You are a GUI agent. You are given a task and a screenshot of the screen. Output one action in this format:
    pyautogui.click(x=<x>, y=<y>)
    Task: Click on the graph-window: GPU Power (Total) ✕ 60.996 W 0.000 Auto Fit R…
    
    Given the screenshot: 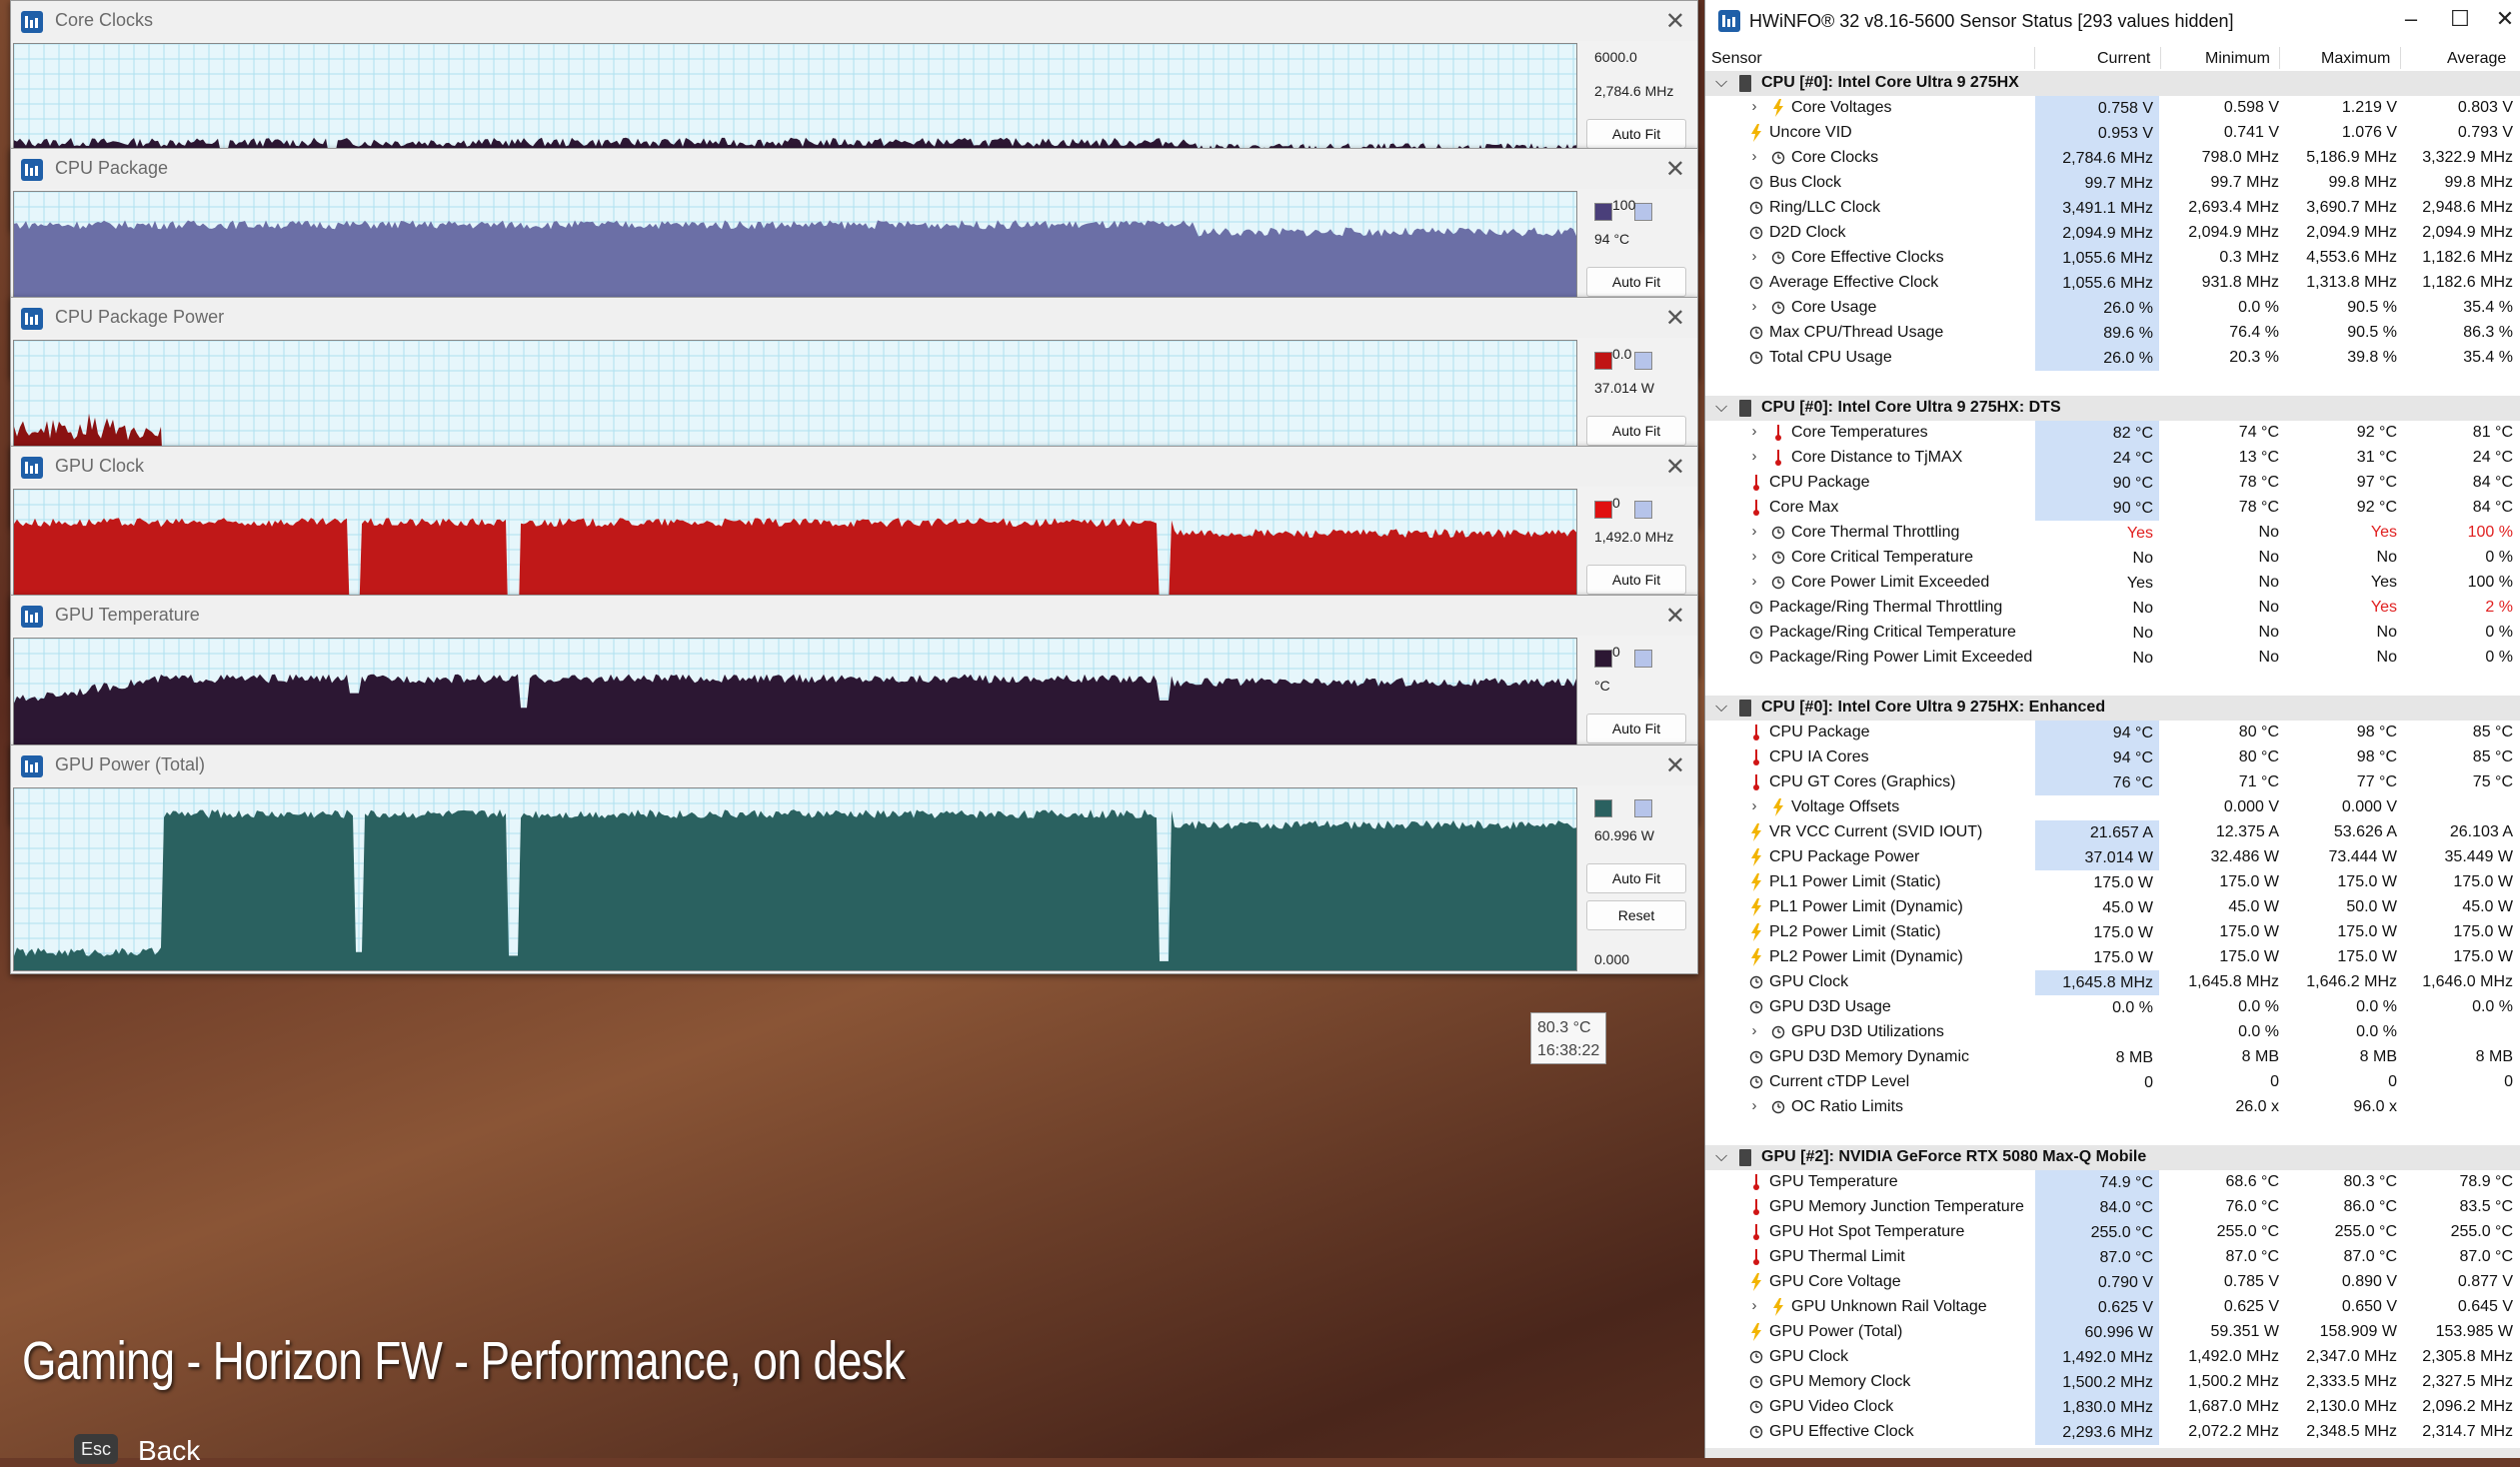 What is the action you would take?
    pyautogui.click(x=854, y=859)
    